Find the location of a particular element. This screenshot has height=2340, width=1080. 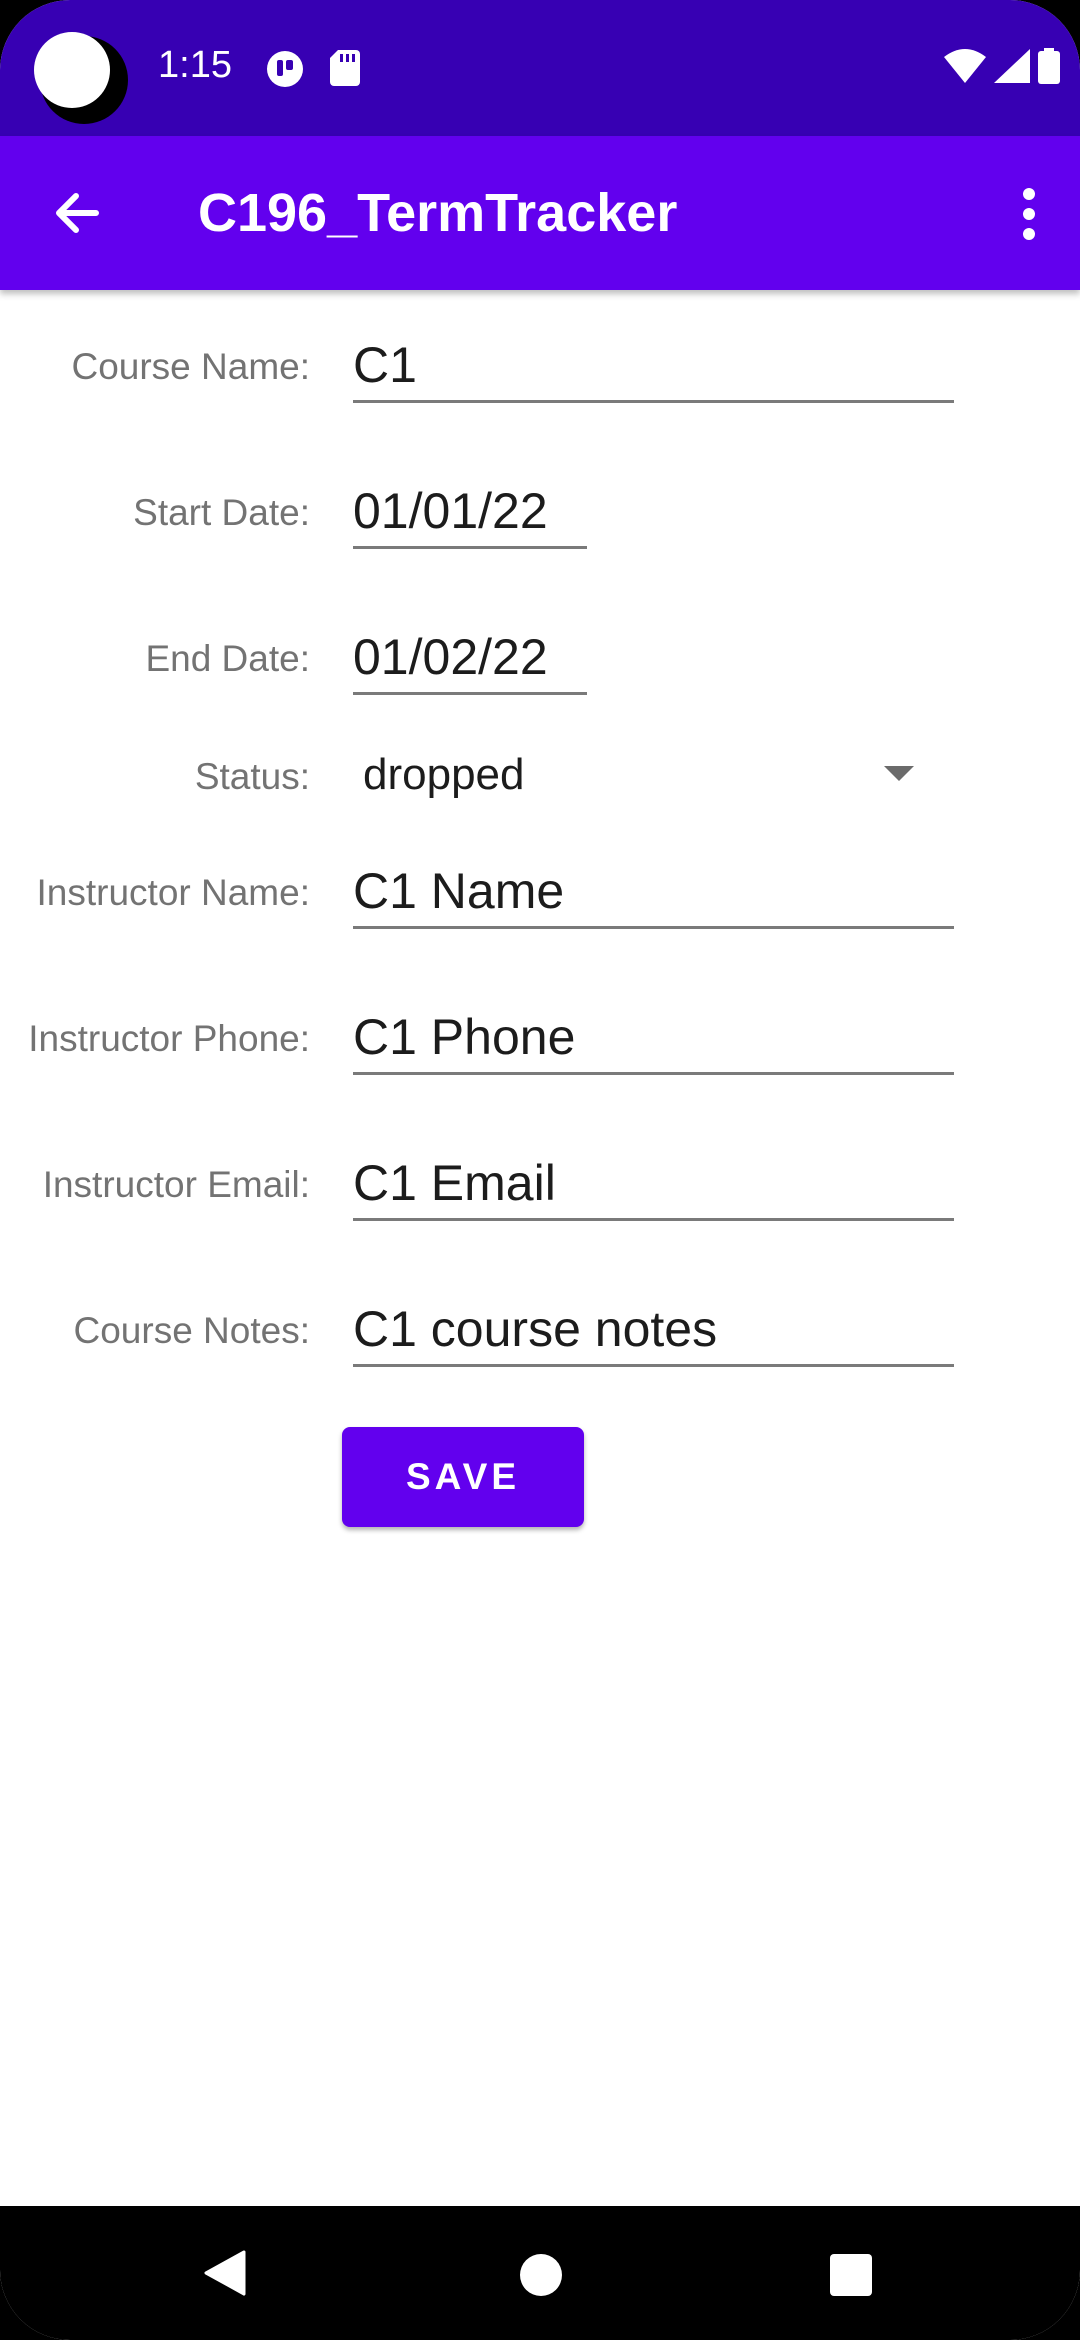

save-button: SAVE is located at coordinates (463, 1477).